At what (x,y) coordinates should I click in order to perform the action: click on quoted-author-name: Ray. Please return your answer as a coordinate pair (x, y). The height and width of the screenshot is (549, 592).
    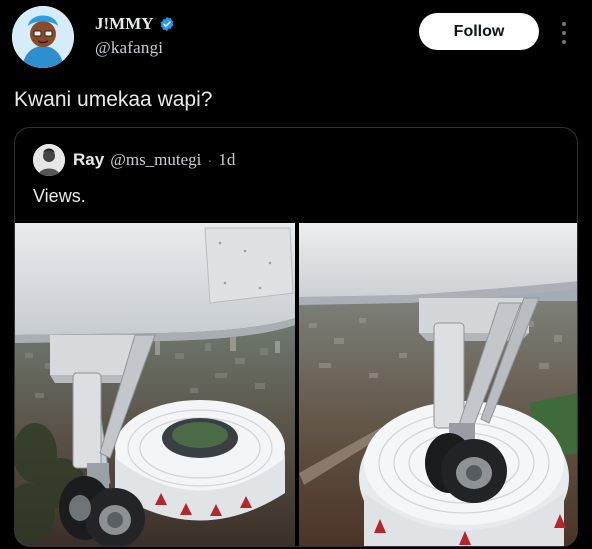
    Looking at the image, I should click on (88, 160).